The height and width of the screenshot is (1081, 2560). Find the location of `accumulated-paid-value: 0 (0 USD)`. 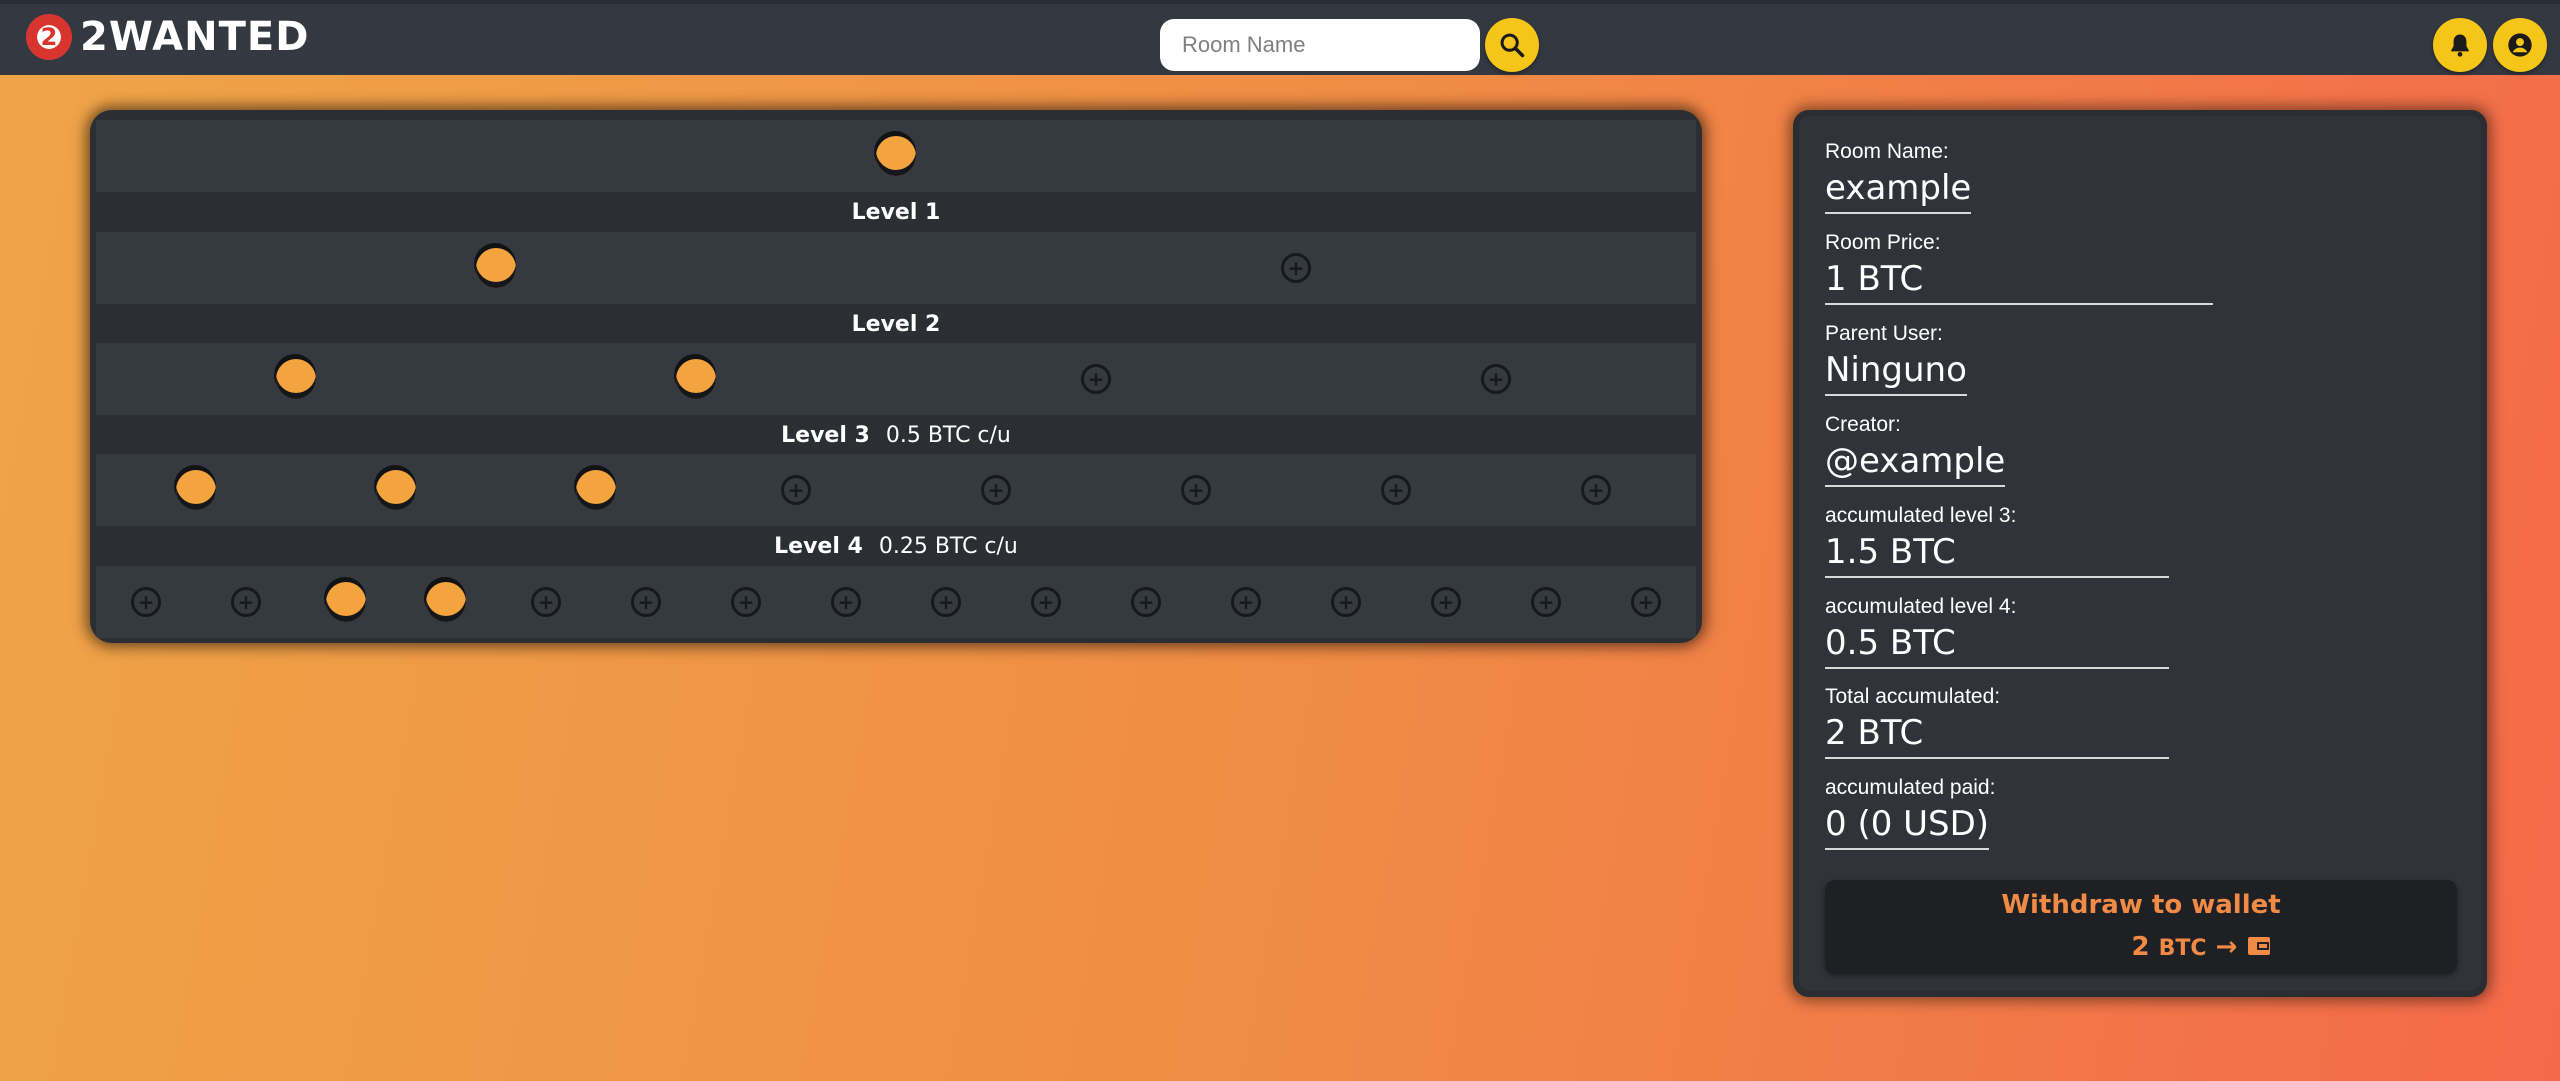

accumulated-paid-value: 0 (0 USD) is located at coordinates (1907, 827).